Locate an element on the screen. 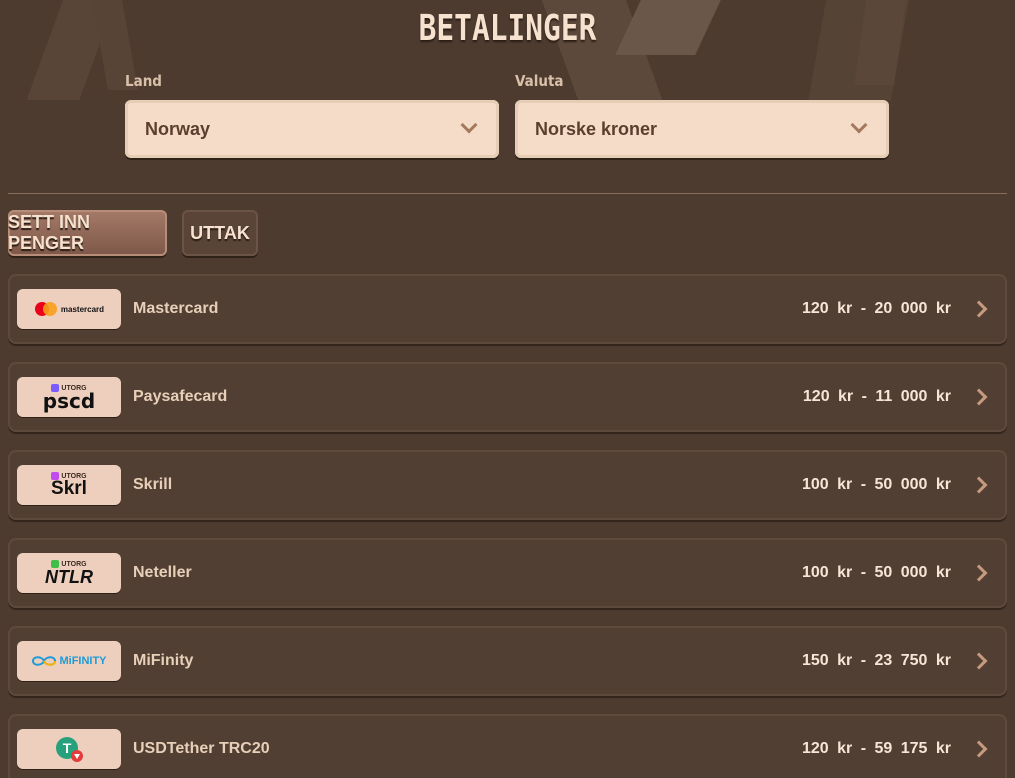 The width and height of the screenshot is (1015, 778). mifinity-logo-text: MiFINITY is located at coordinates (83, 661).